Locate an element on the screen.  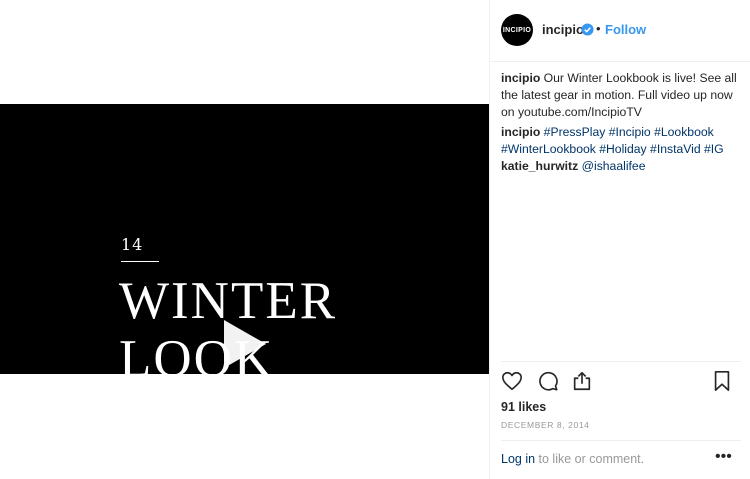
play-icon is located at coordinates (242, 344).